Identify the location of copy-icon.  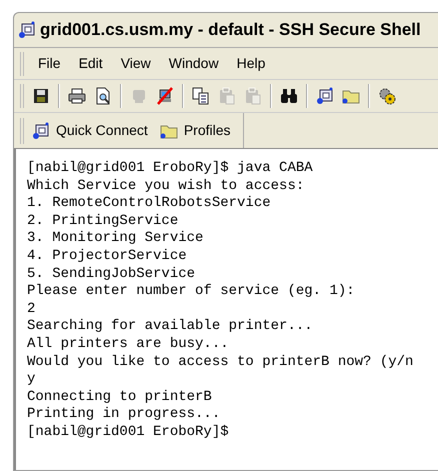
(201, 96).